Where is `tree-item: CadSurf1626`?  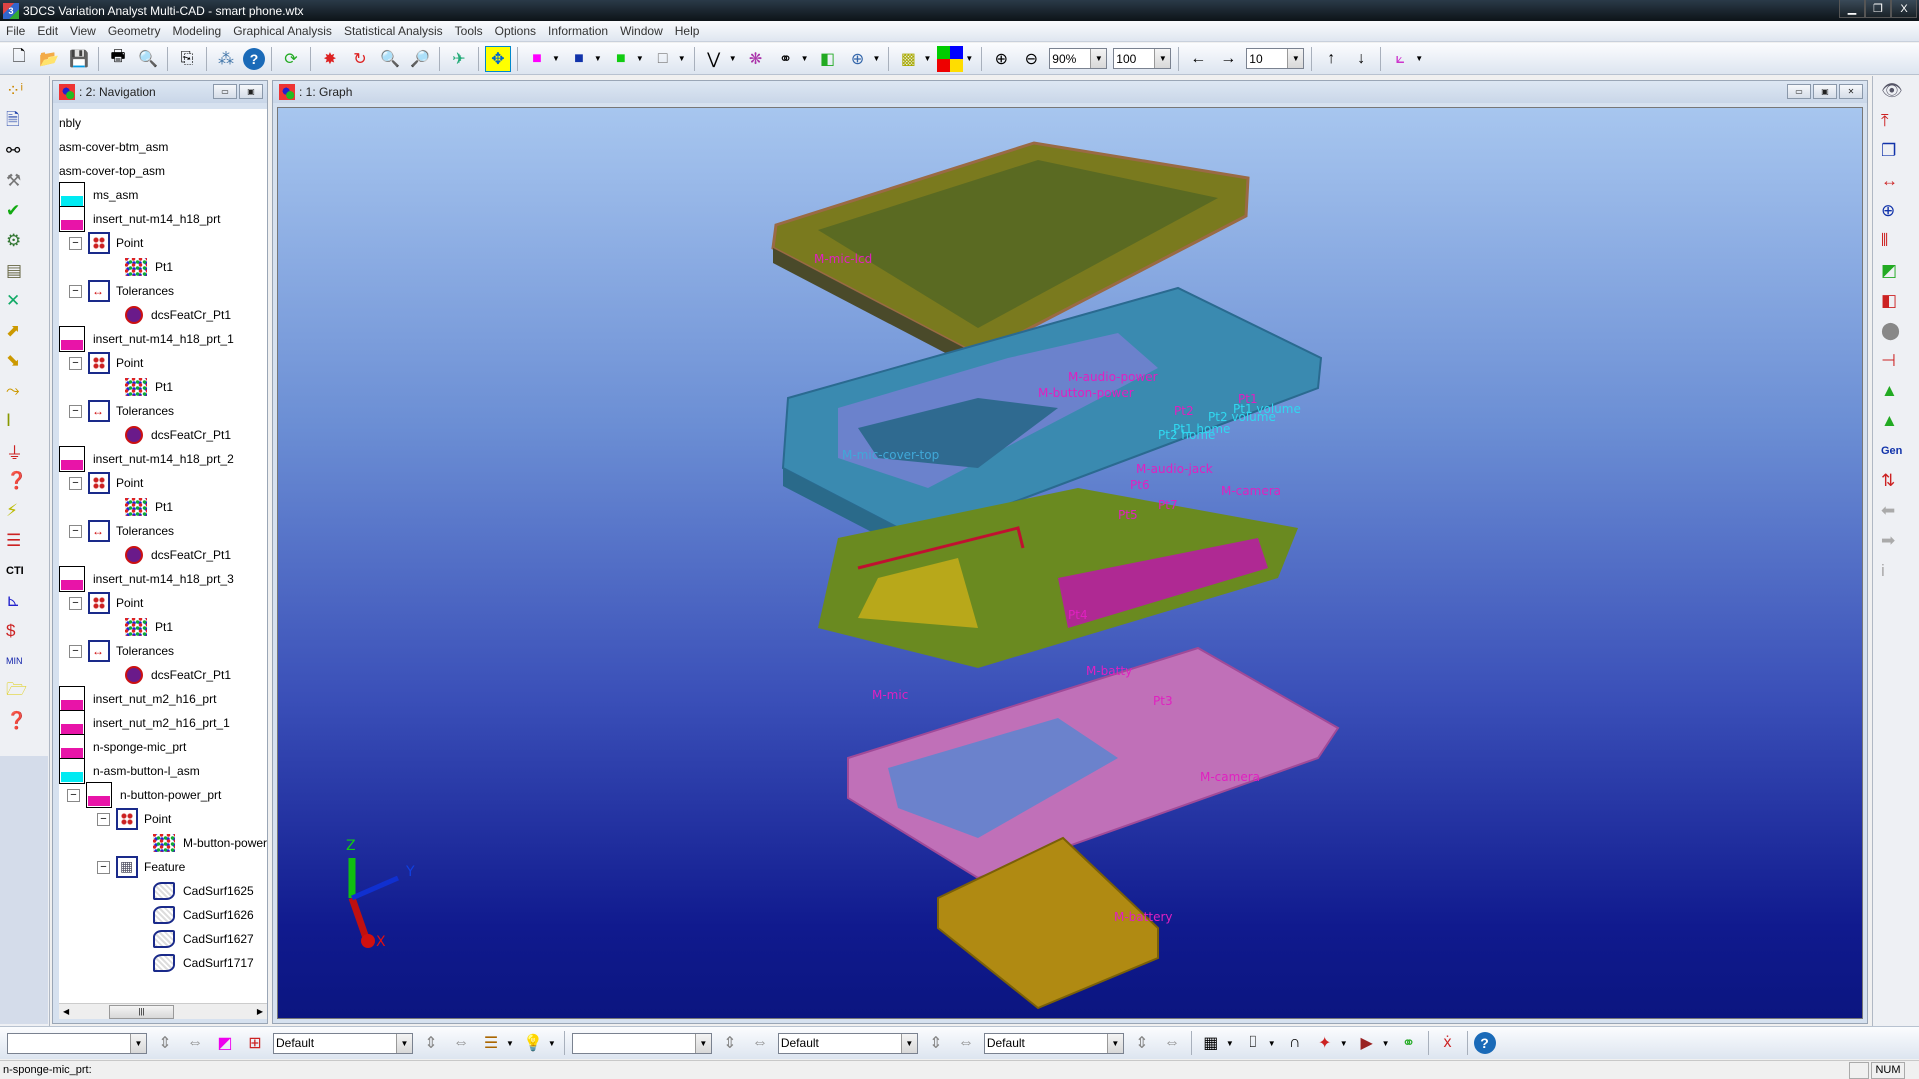
tree-item: CadSurf1626 is located at coordinates (203, 915).